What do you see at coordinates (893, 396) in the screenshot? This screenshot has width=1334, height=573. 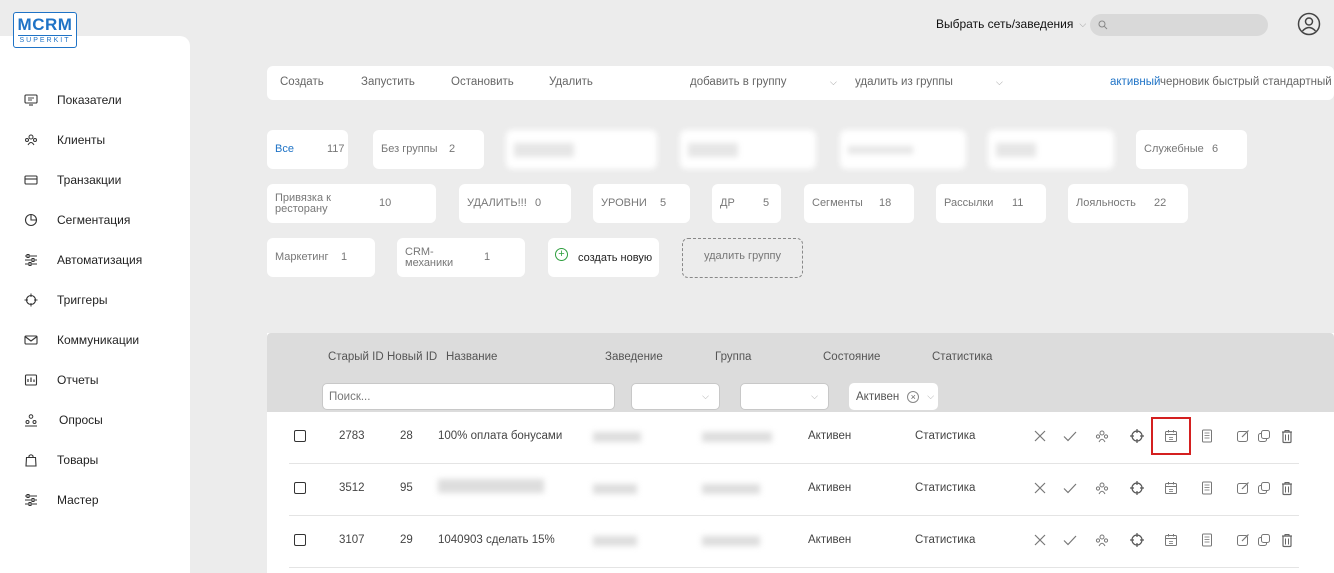 I see `state-filter-select: Активен × ⌵` at bounding box center [893, 396].